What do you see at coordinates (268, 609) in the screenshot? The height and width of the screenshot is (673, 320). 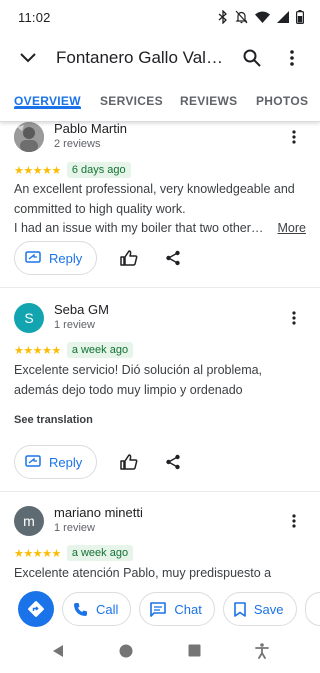 I see `save-label: Save` at bounding box center [268, 609].